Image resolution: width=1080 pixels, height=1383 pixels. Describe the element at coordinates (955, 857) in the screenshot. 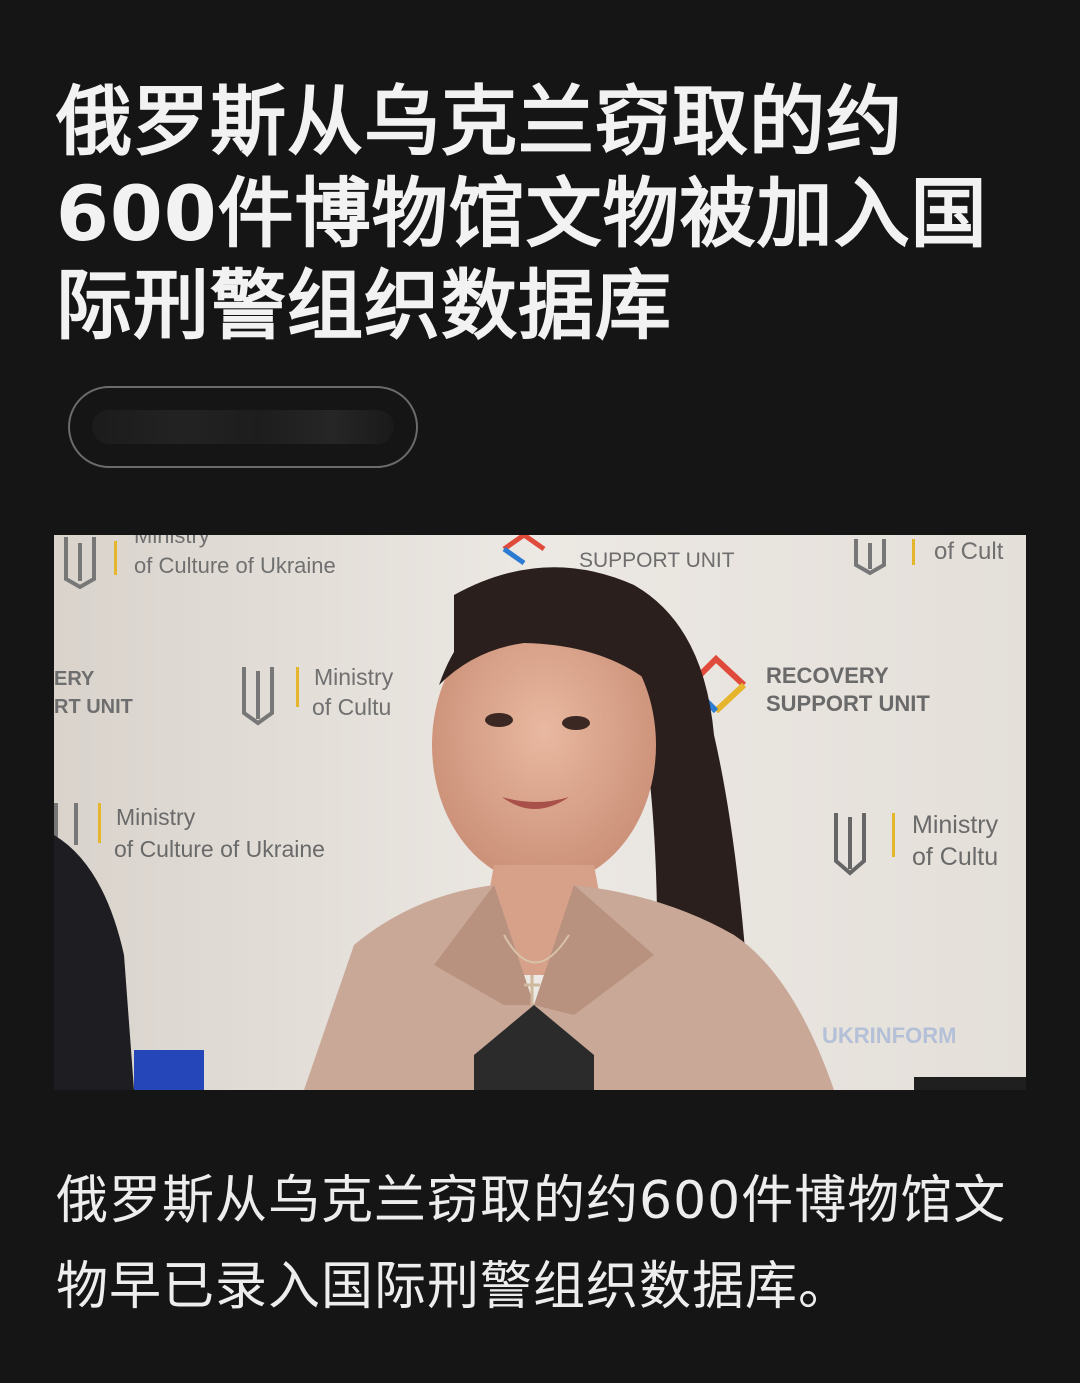

I see `ministry-low-right-2: of Cultu` at that location.